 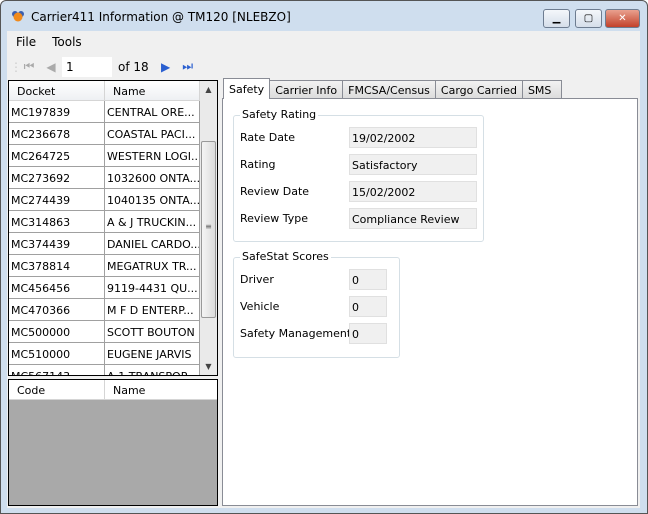 What do you see at coordinates (285, 256) in the screenshot?
I see `group-title: SafeStat Scores` at bounding box center [285, 256].